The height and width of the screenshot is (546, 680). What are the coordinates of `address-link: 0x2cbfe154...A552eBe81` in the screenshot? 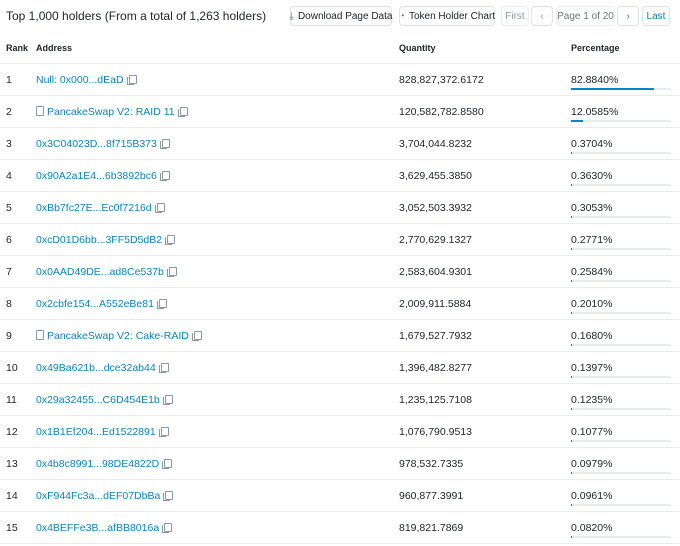 It's located at (95, 304).